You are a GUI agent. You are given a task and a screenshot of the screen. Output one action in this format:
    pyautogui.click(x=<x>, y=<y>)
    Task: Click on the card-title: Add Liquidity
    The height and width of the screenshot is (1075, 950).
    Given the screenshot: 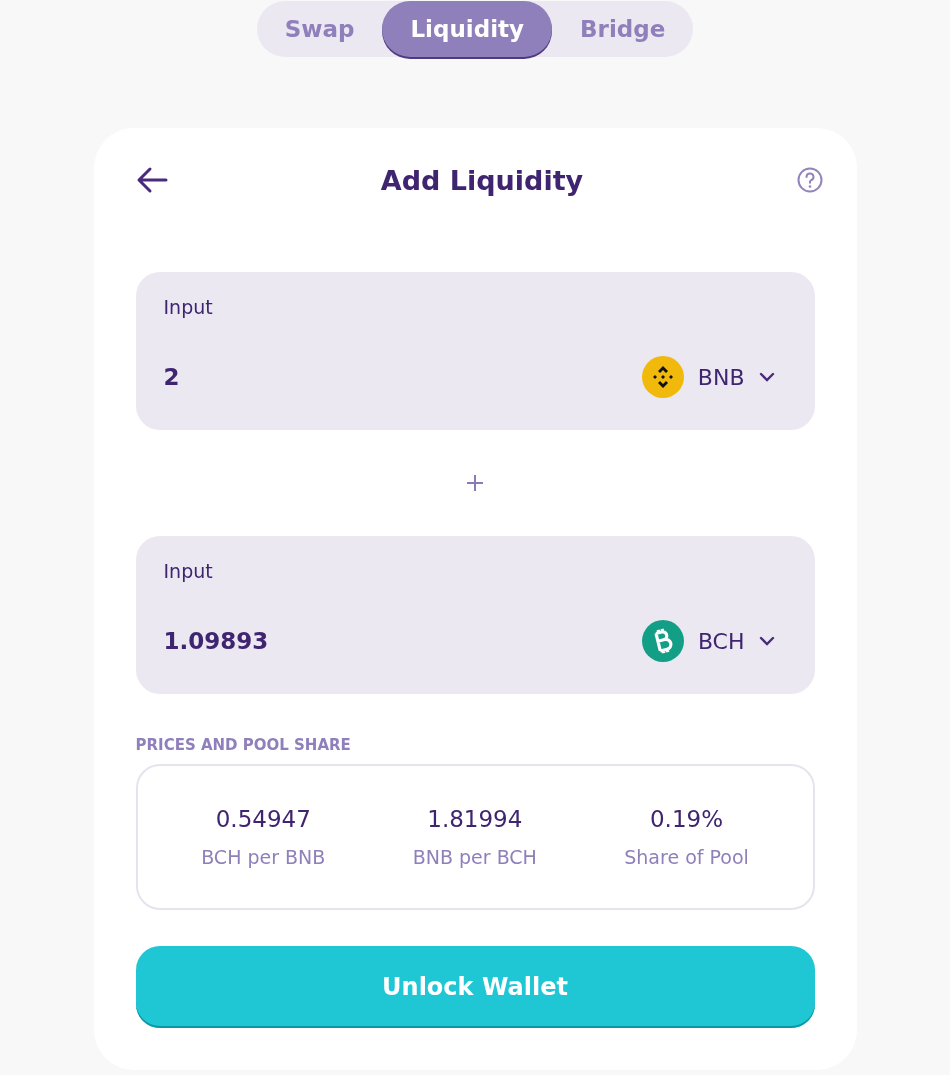 What is the action you would take?
    pyautogui.click(x=482, y=180)
    